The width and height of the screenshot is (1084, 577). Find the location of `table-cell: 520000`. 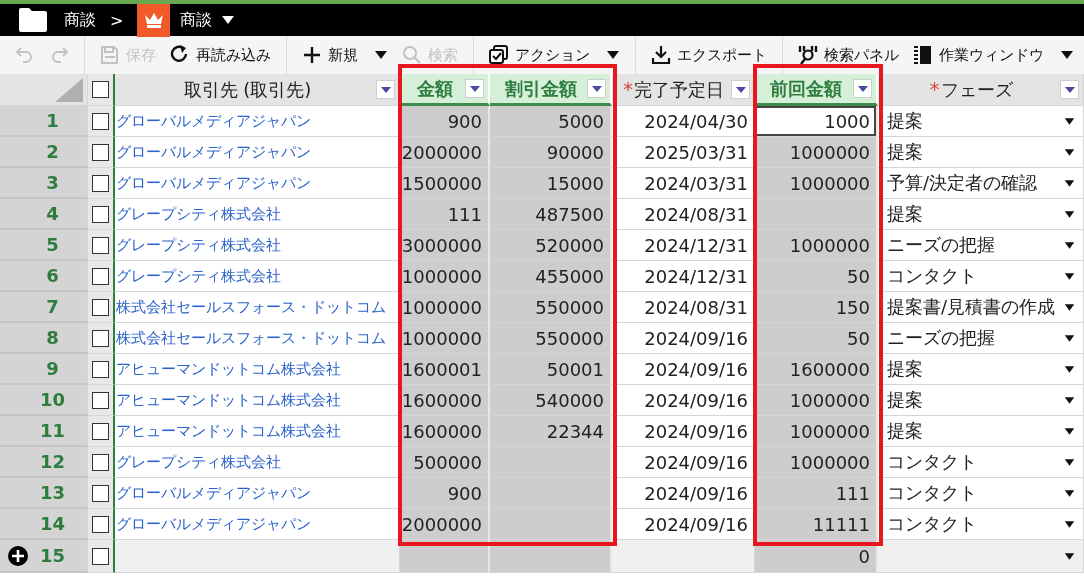

table-cell: 520000 is located at coordinates (551, 245).